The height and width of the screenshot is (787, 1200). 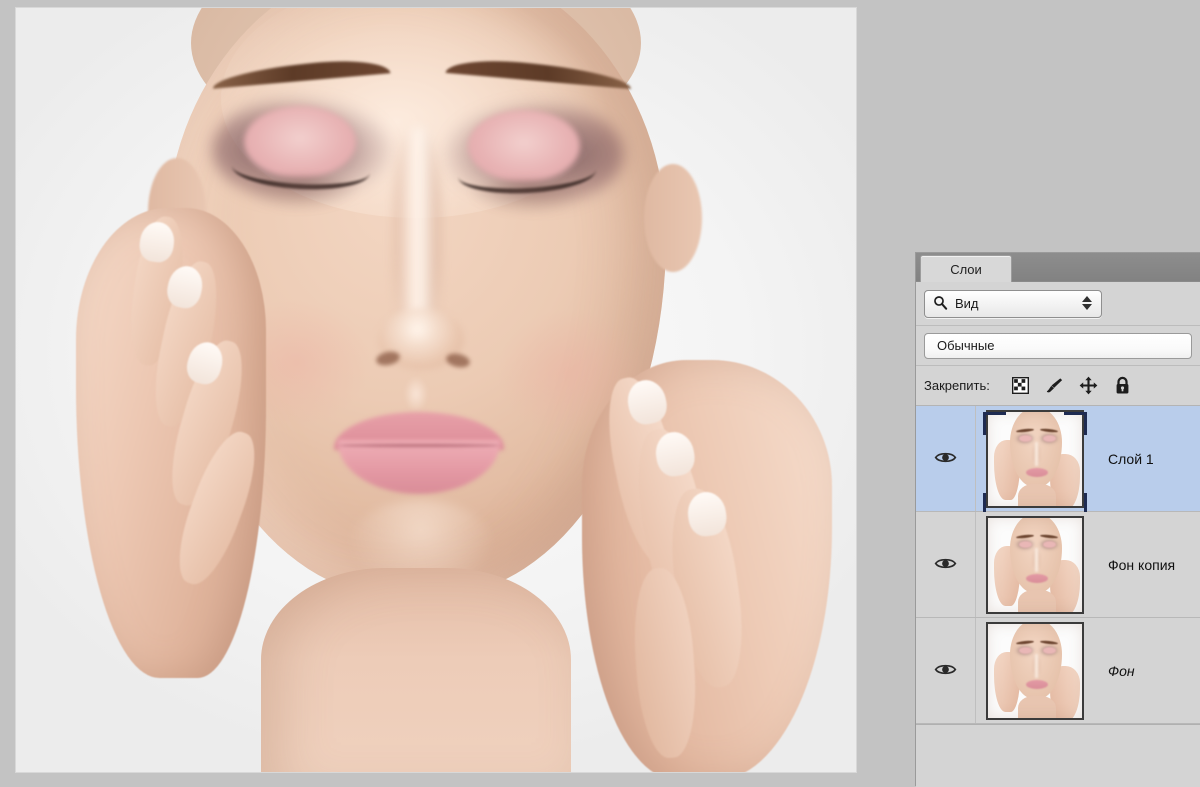 I want to click on layer-row: Слой 1, so click(x=1058, y=461).